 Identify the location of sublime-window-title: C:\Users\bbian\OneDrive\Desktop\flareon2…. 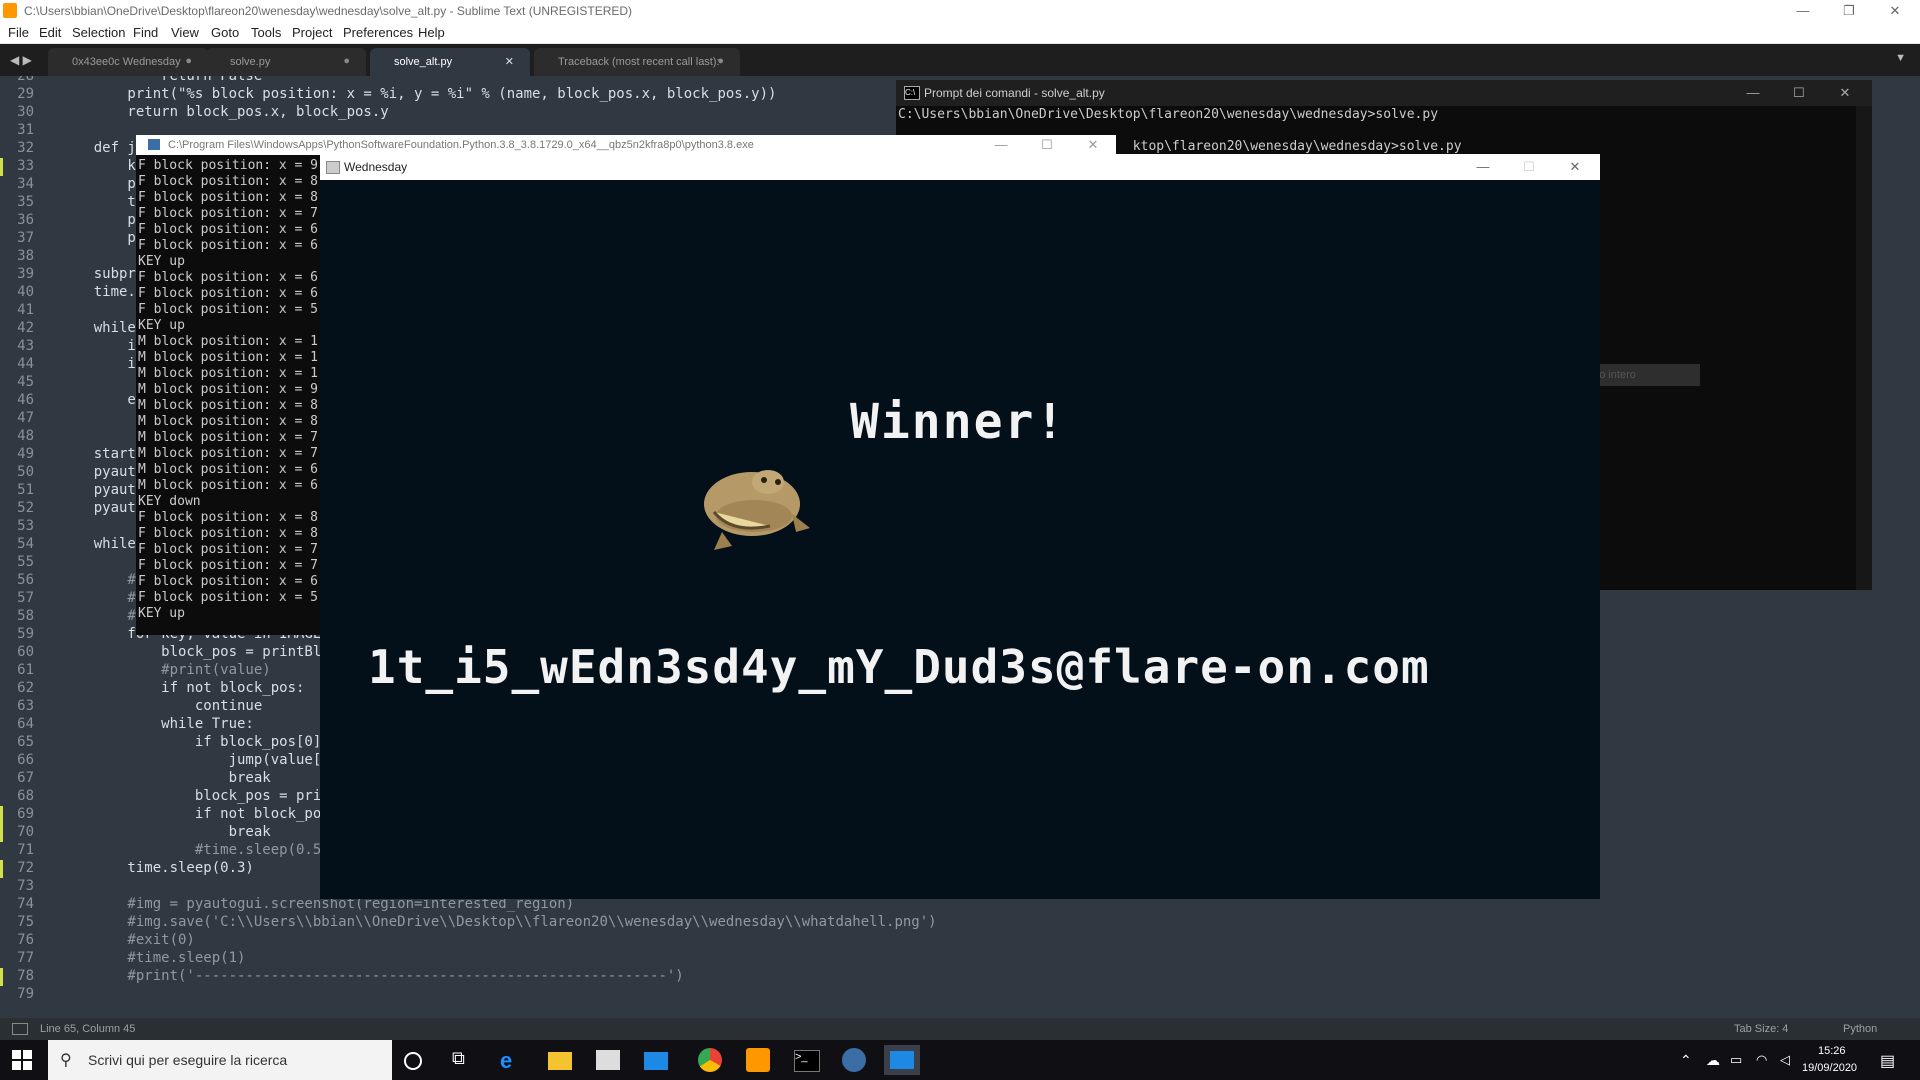
(328, 11).